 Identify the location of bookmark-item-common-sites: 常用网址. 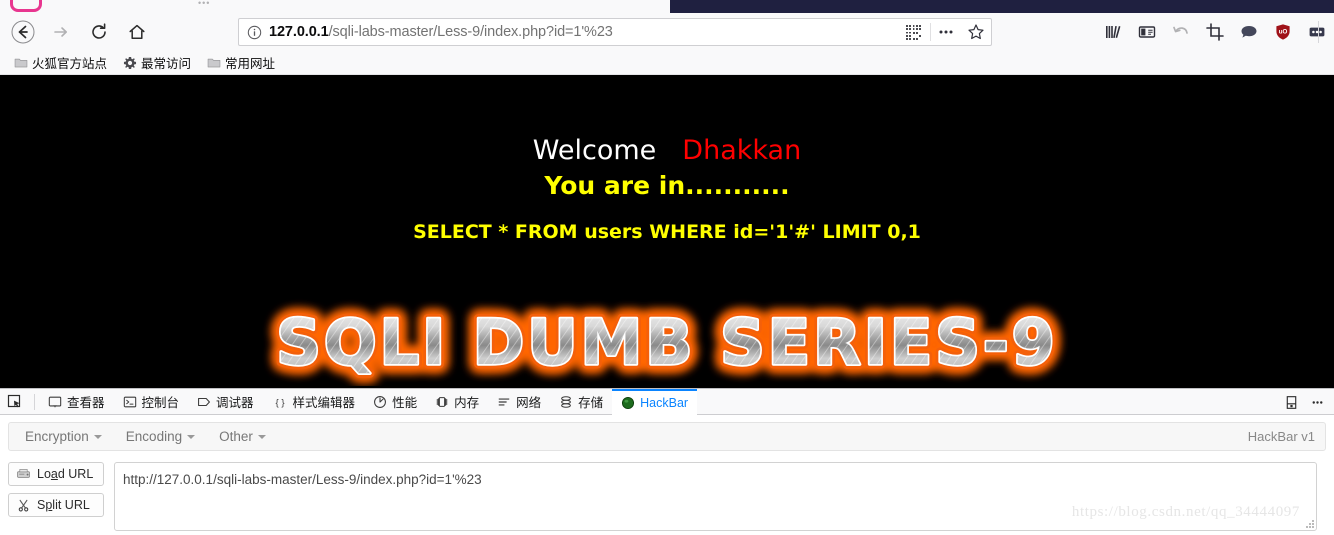
(241, 62).